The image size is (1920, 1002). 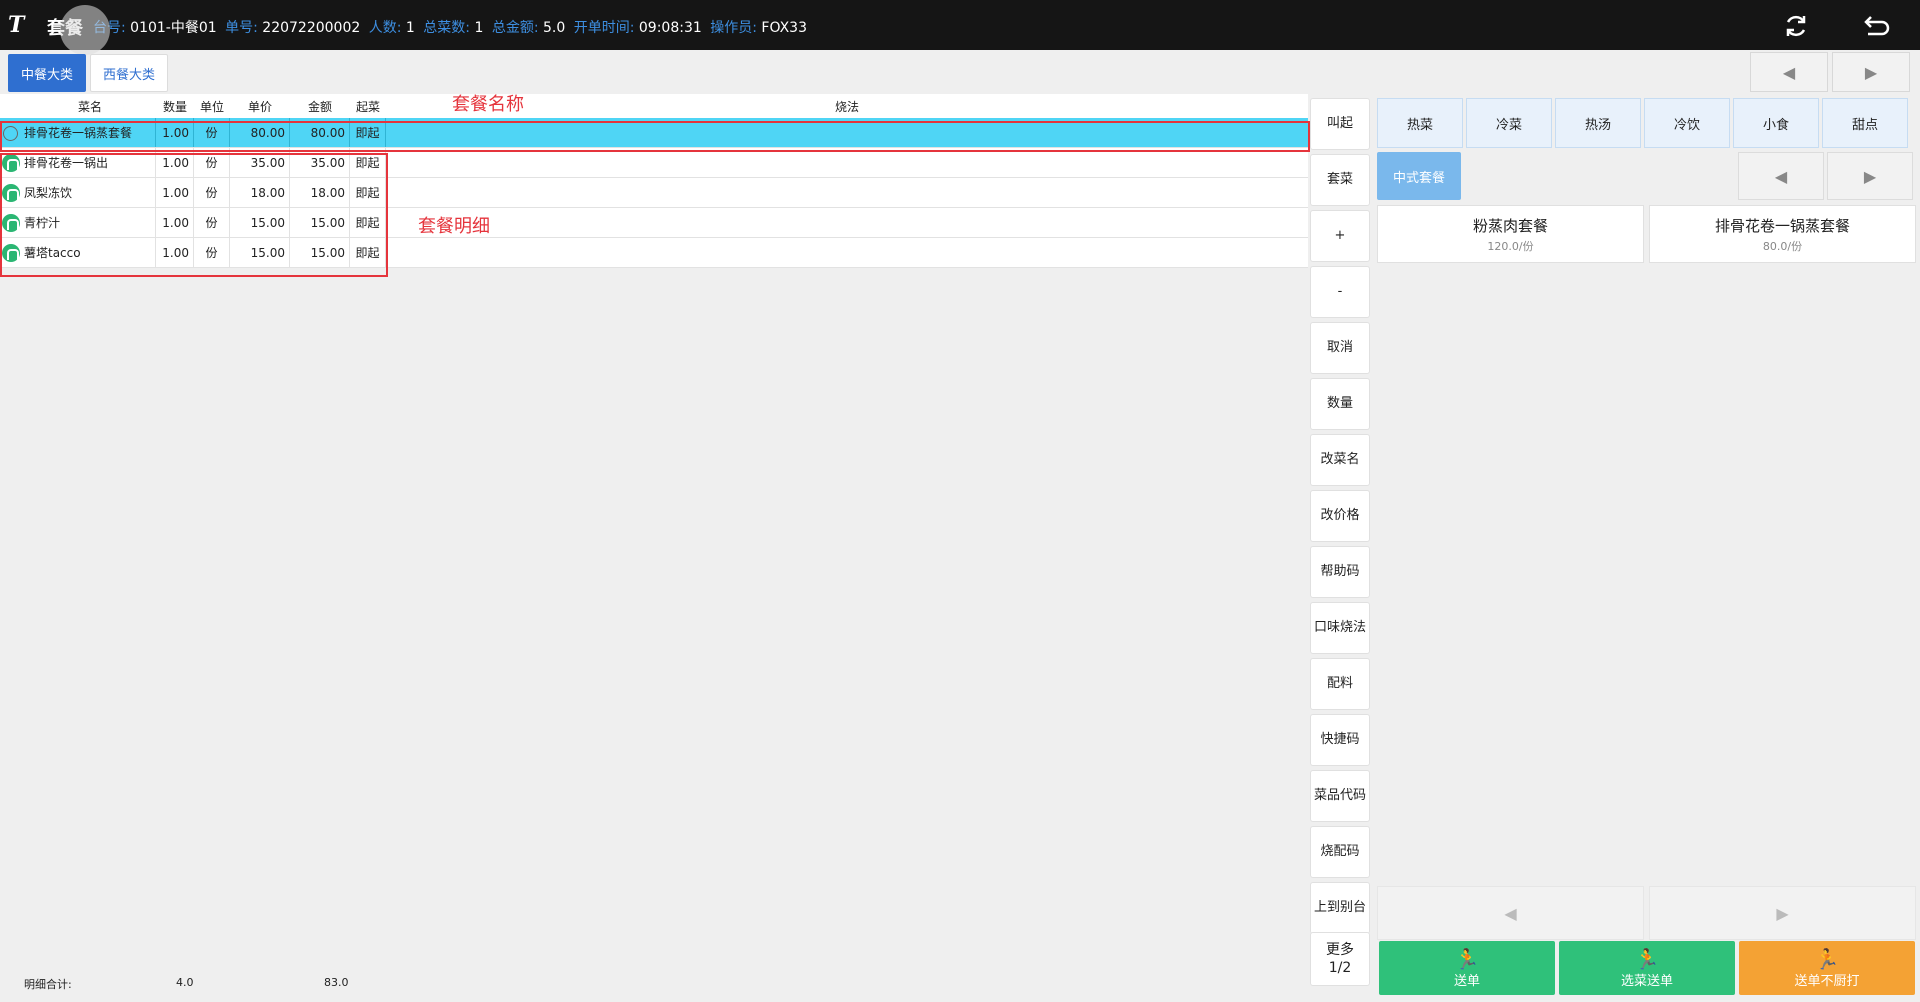 What do you see at coordinates (670, 28) in the screenshot?
I see `open-time-value: 09:08:31` at bounding box center [670, 28].